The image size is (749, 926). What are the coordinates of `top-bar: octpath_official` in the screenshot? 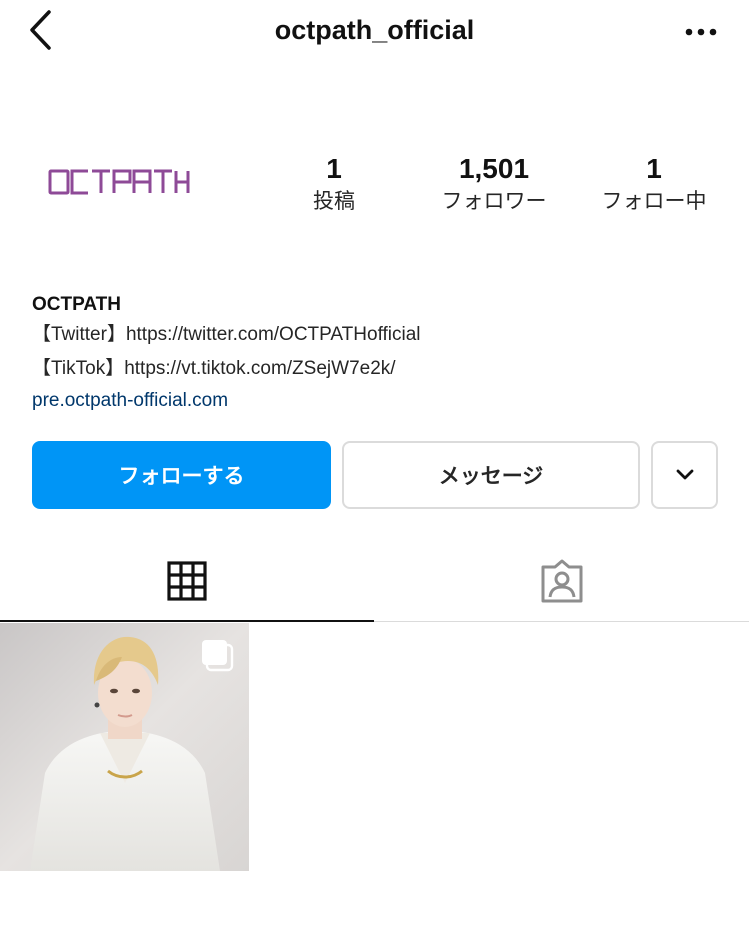 It's located at (374, 32).